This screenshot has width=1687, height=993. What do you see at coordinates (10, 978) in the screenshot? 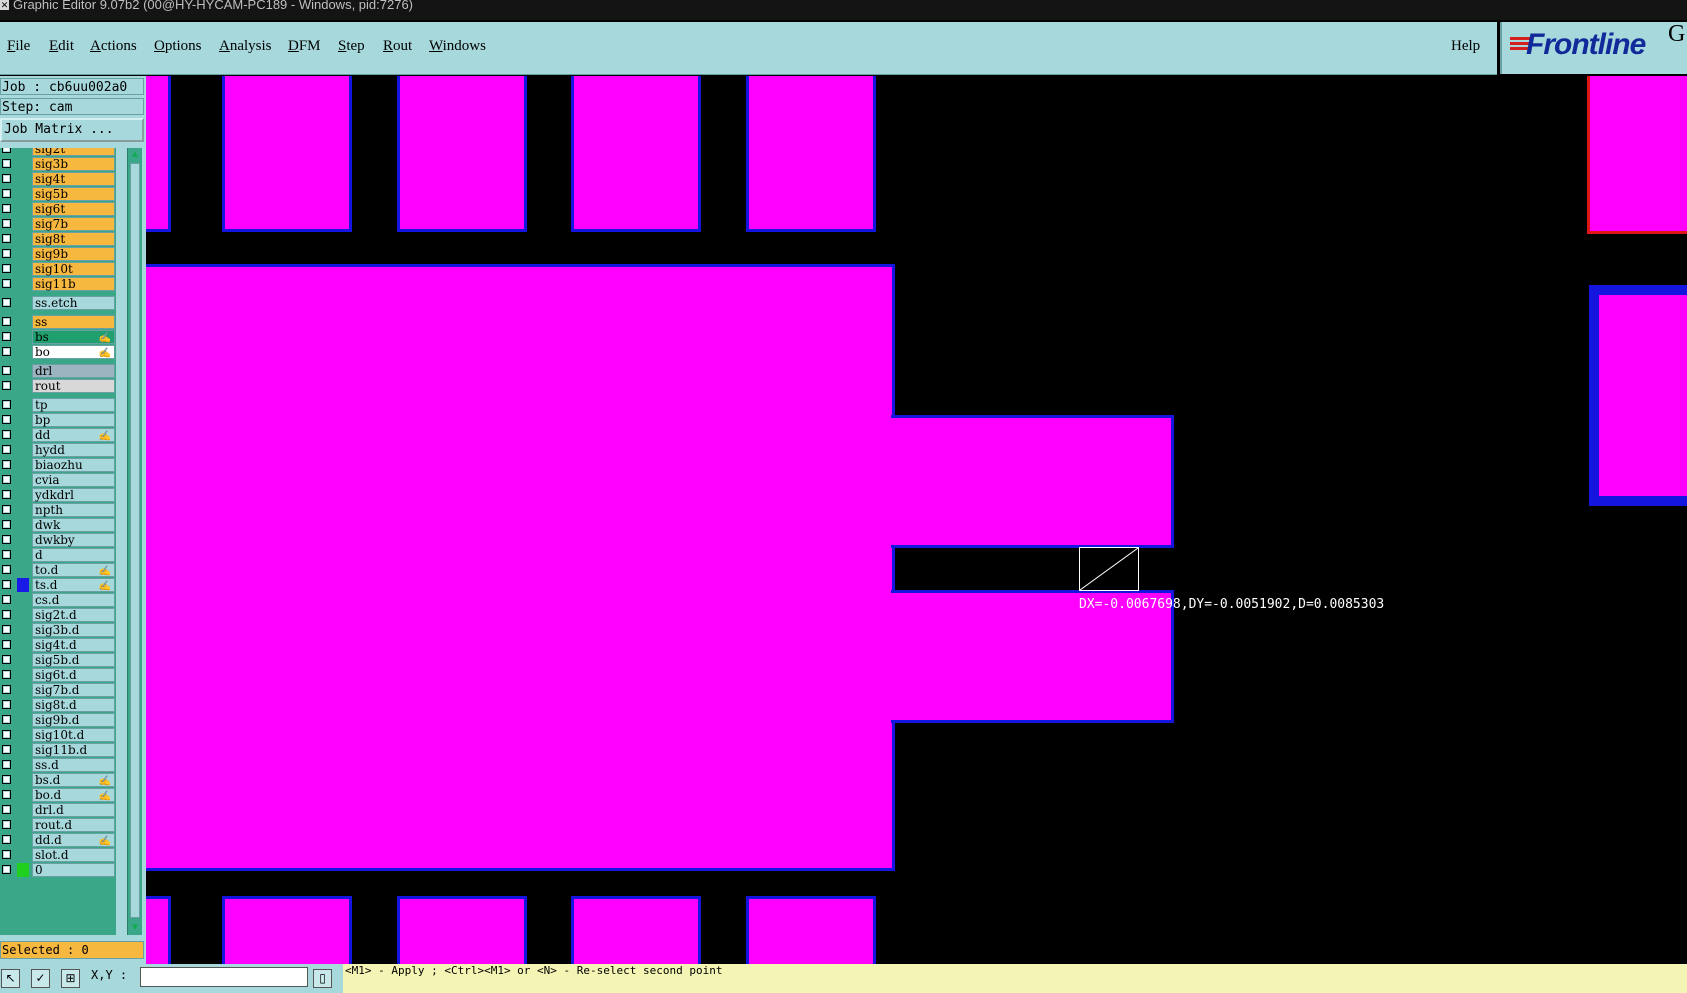
I see `select-arrow-icon: ↖` at bounding box center [10, 978].